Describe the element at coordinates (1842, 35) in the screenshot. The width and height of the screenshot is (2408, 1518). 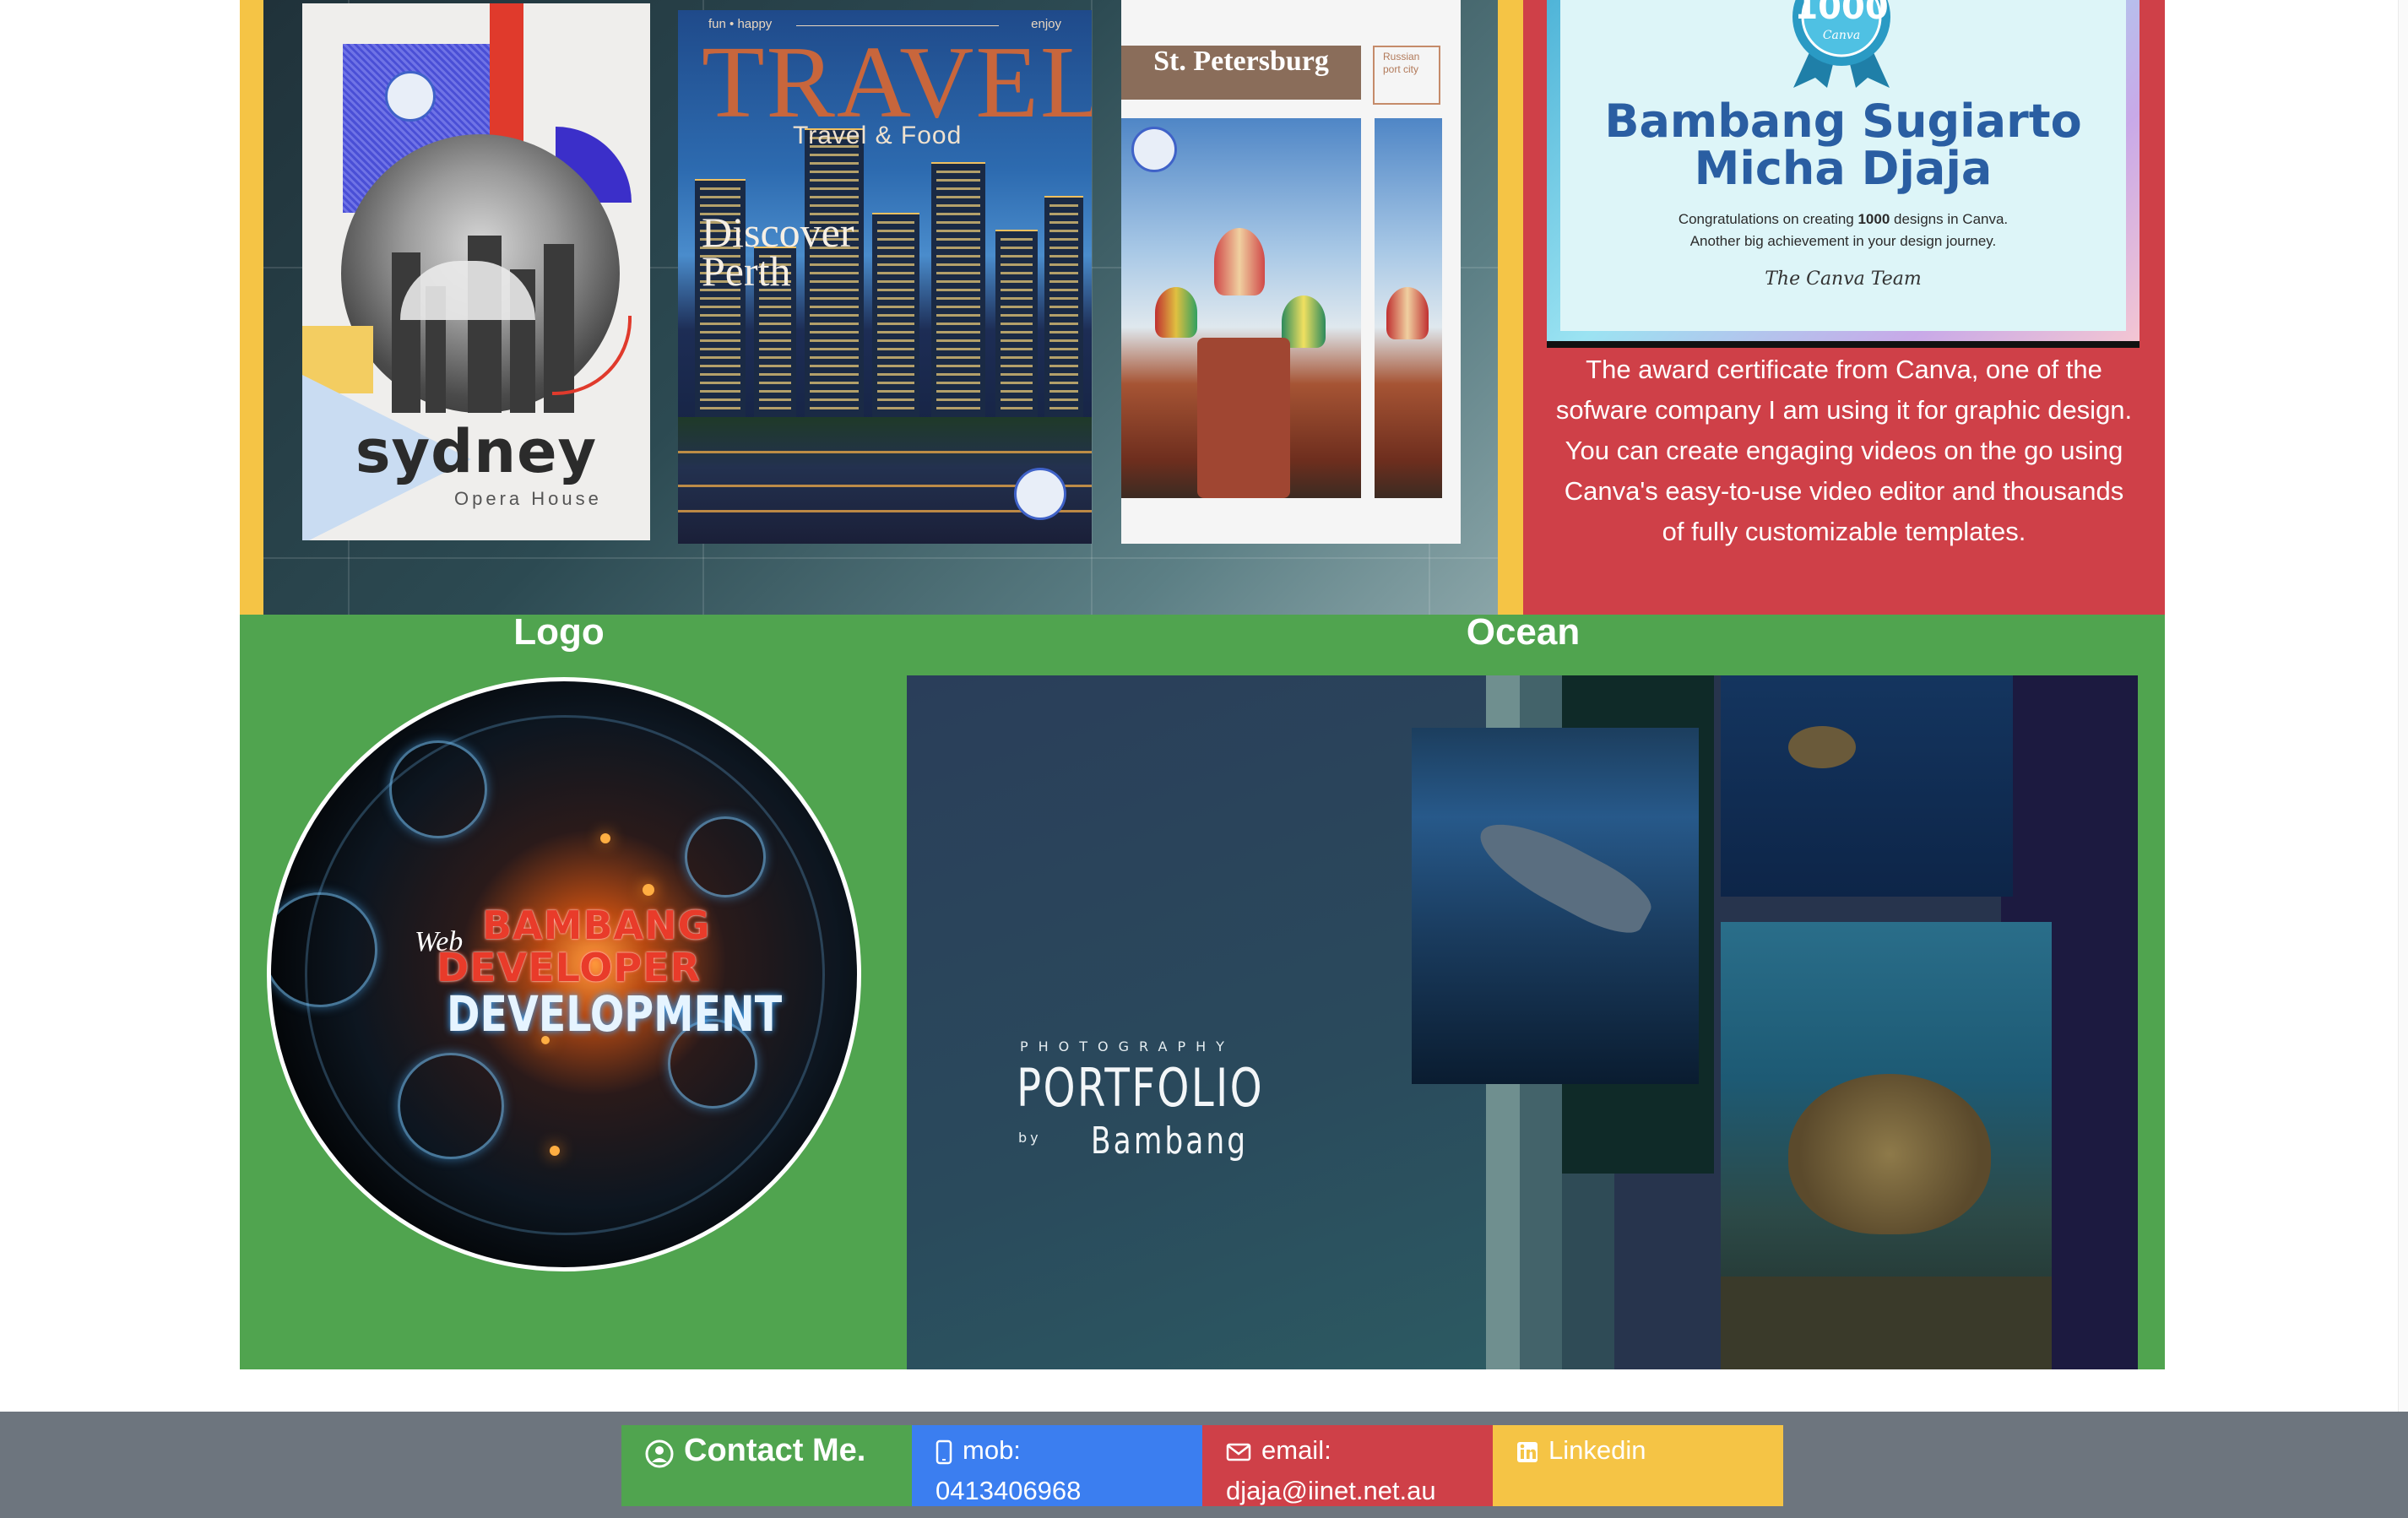
I see `badge-brand: Canva` at that location.